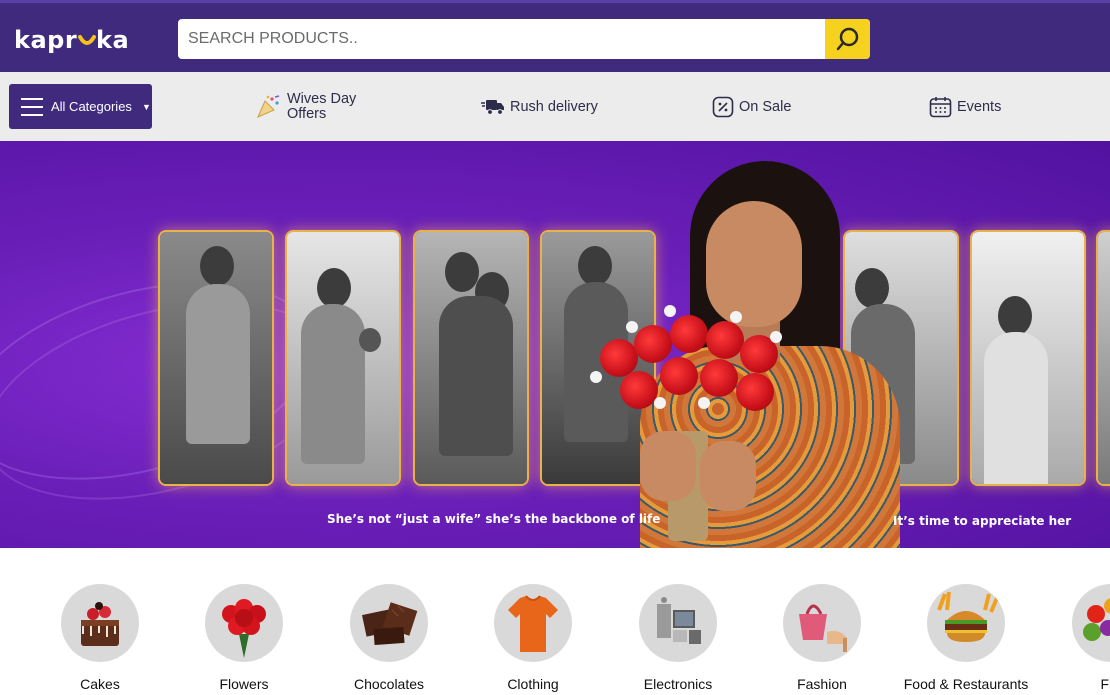 The image size is (1110, 695). I want to click on chocolate-icon, so click(389, 623).